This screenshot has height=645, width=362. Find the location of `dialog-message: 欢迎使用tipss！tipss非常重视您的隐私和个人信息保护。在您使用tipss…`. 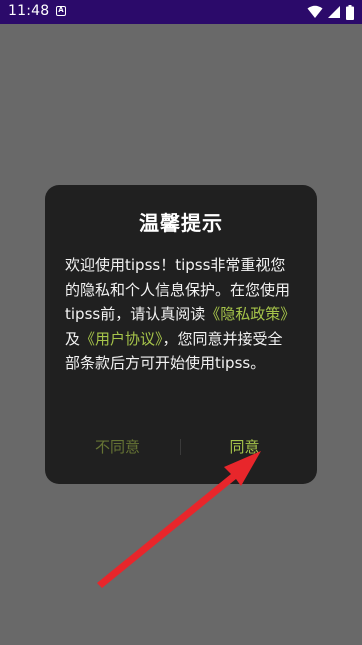

dialog-message: 欢迎使用tipss！tipss非常重视您的隐私和个人信息保护。在您使用tipss… is located at coordinates (181, 314).